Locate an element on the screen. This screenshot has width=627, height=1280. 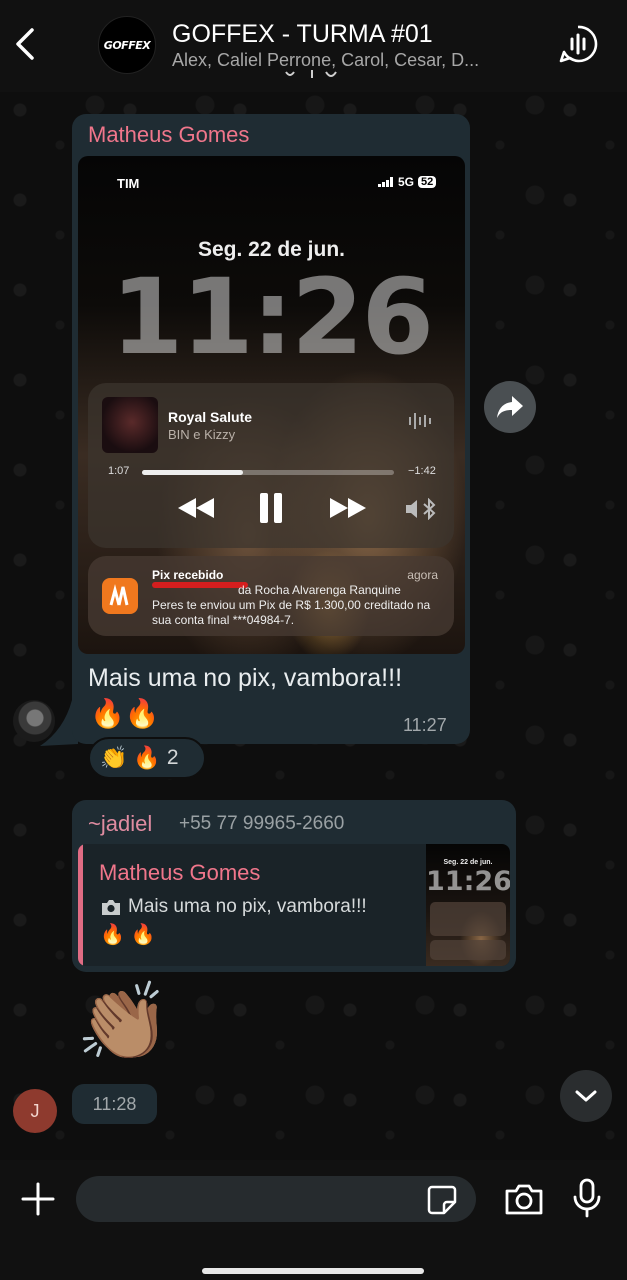
network-label: 5G is located at coordinates (406, 182).